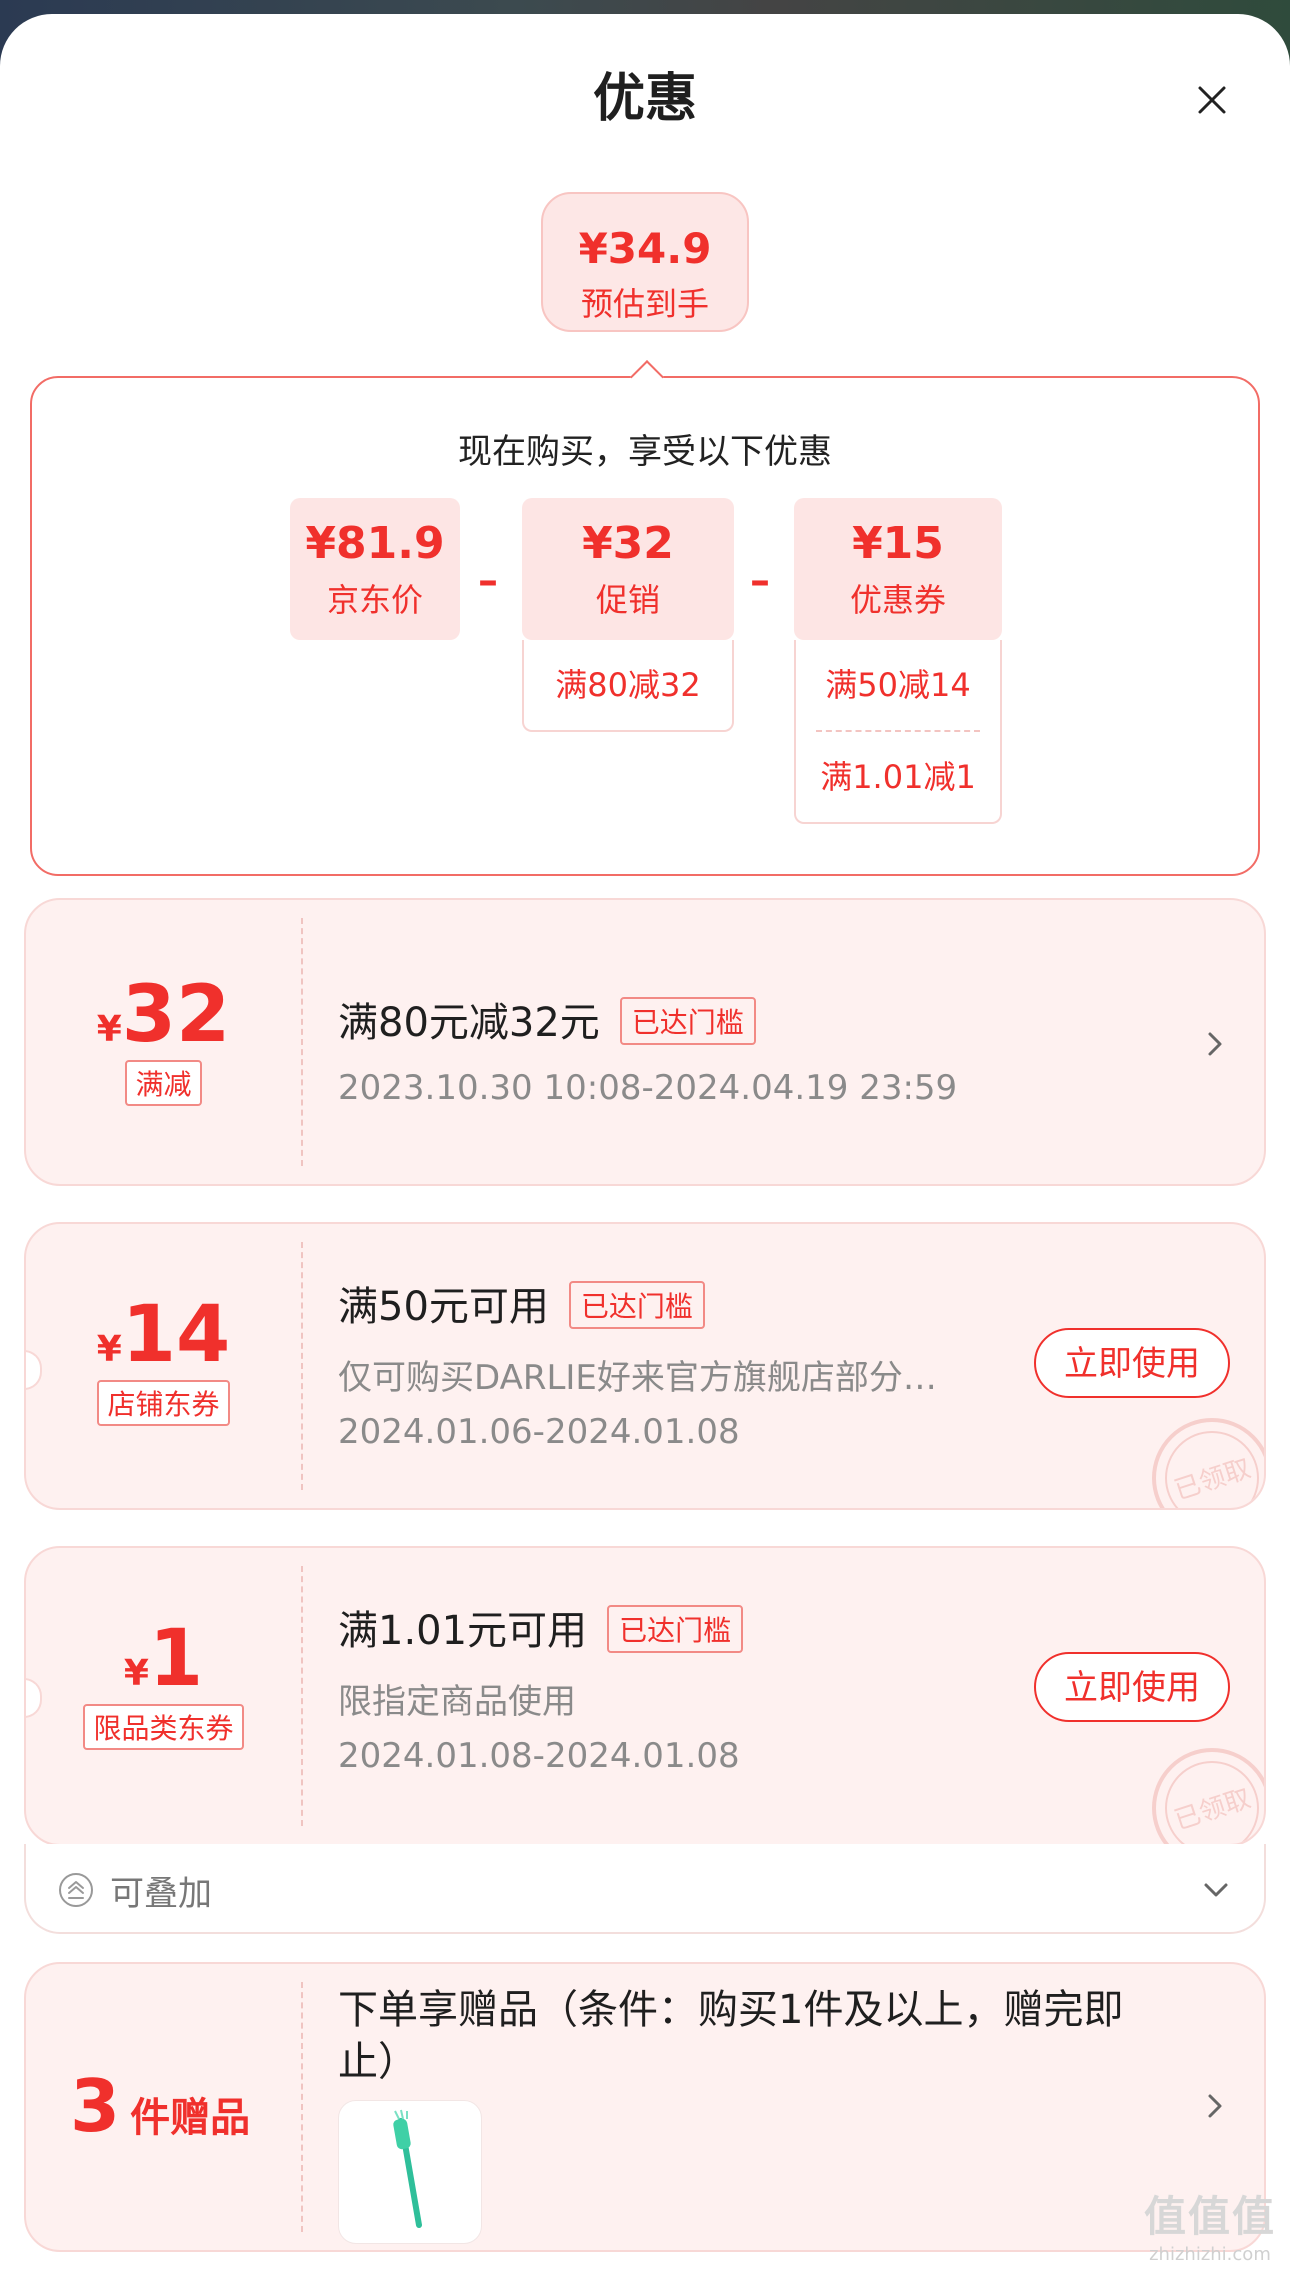  Describe the element at coordinates (76, 1890) in the screenshot. I see `stack-icon` at that location.